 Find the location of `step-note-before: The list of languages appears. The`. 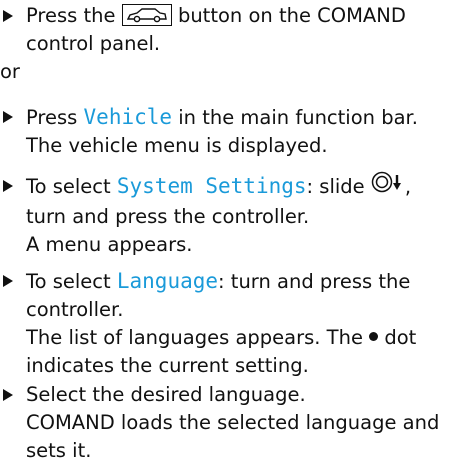

step-note-before: The list of languages appears. The is located at coordinates (194, 337).